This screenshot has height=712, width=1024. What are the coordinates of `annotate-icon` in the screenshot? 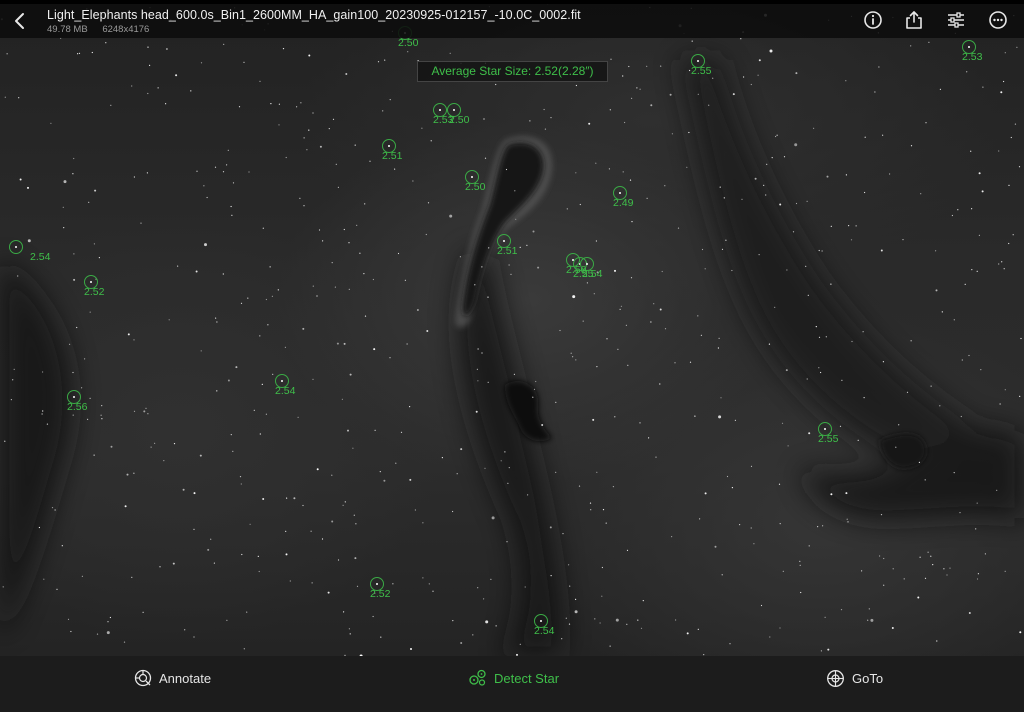 It's located at (143, 678).